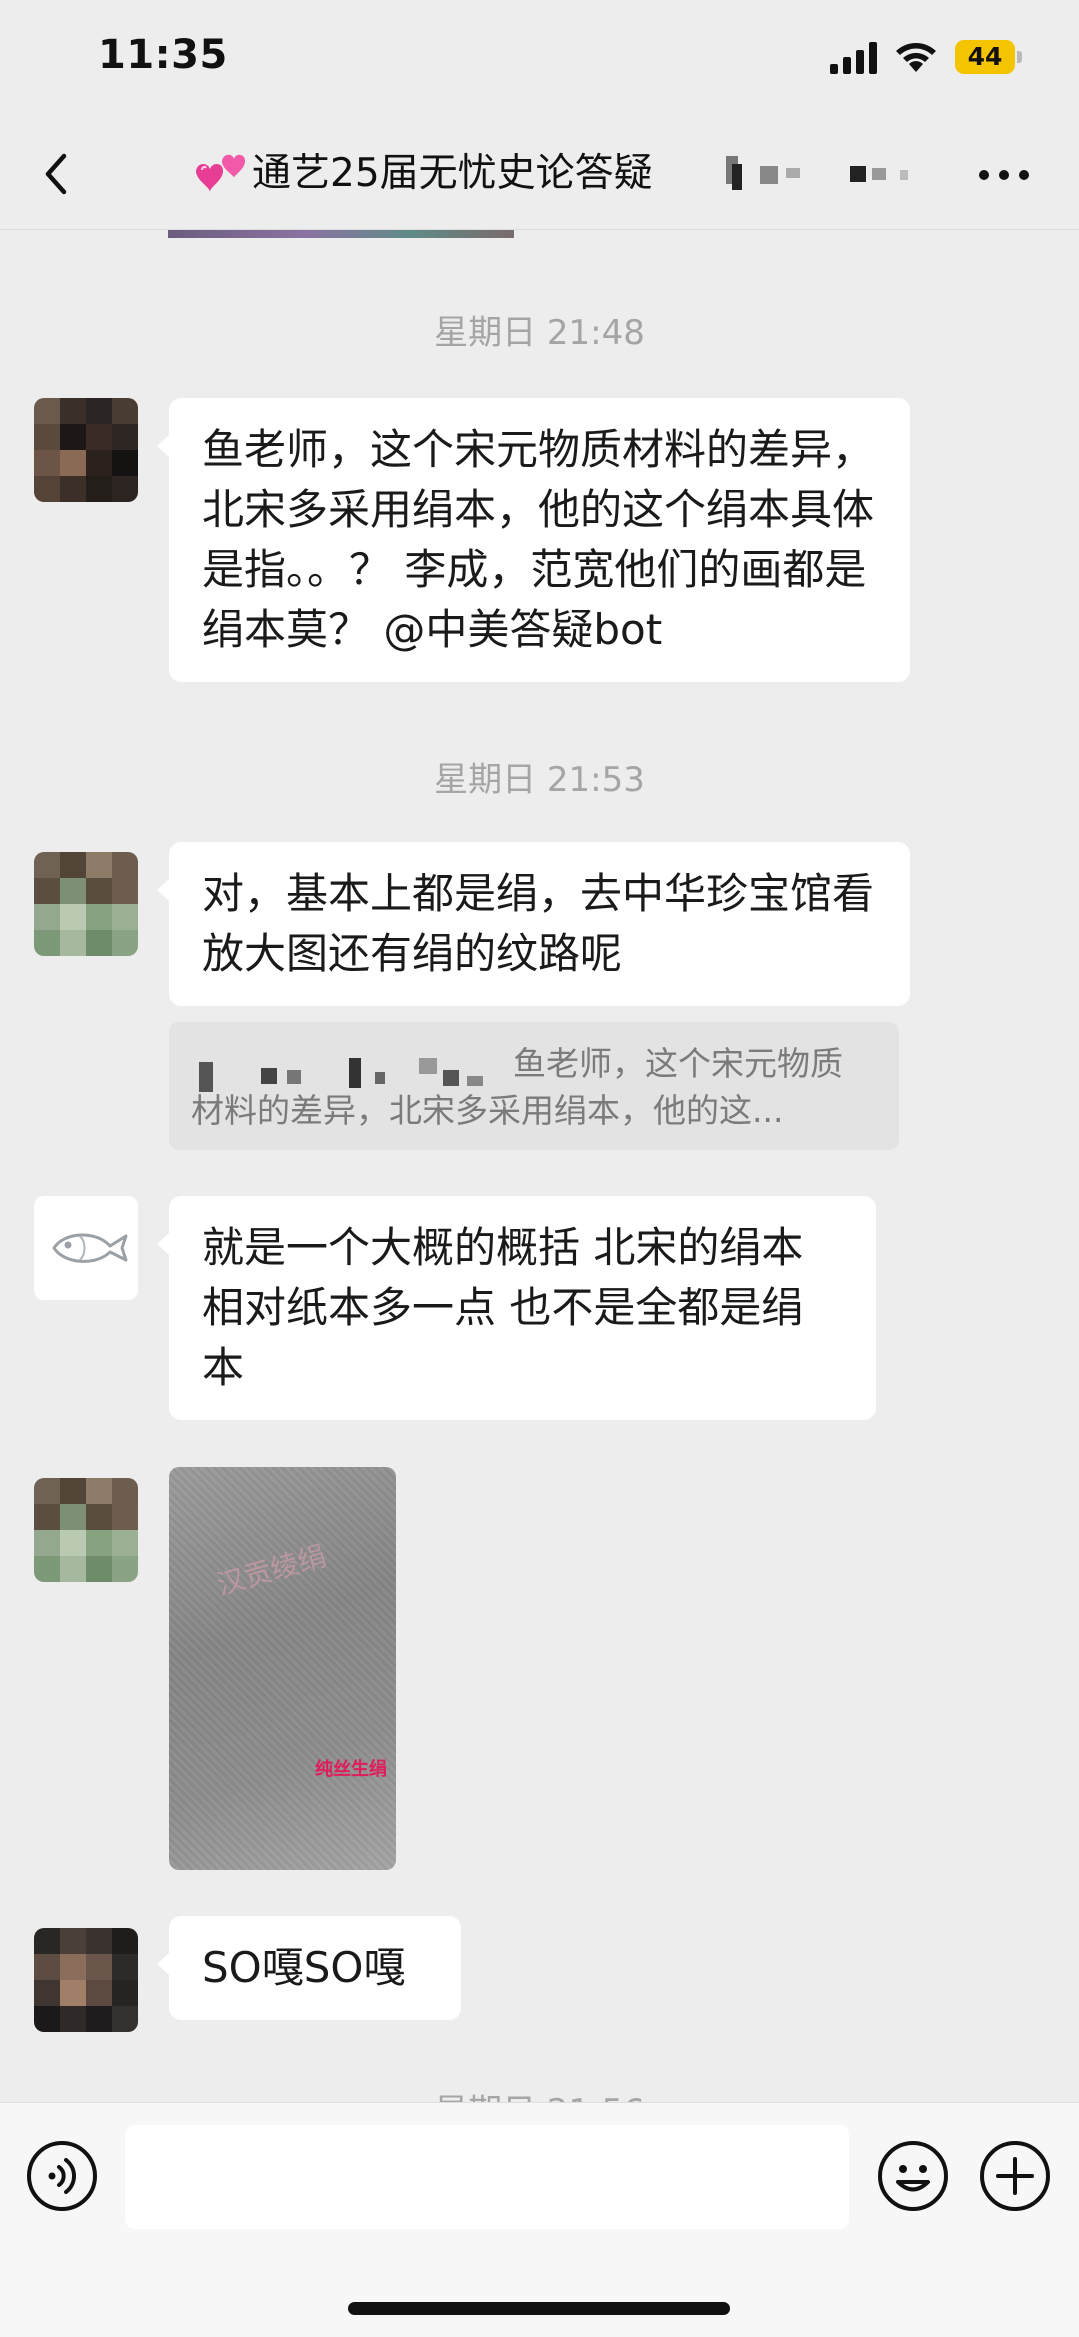  What do you see at coordinates (282, 1668) in the screenshot?
I see `image-message: 汉贡绫绢 纯丝生绢` at bounding box center [282, 1668].